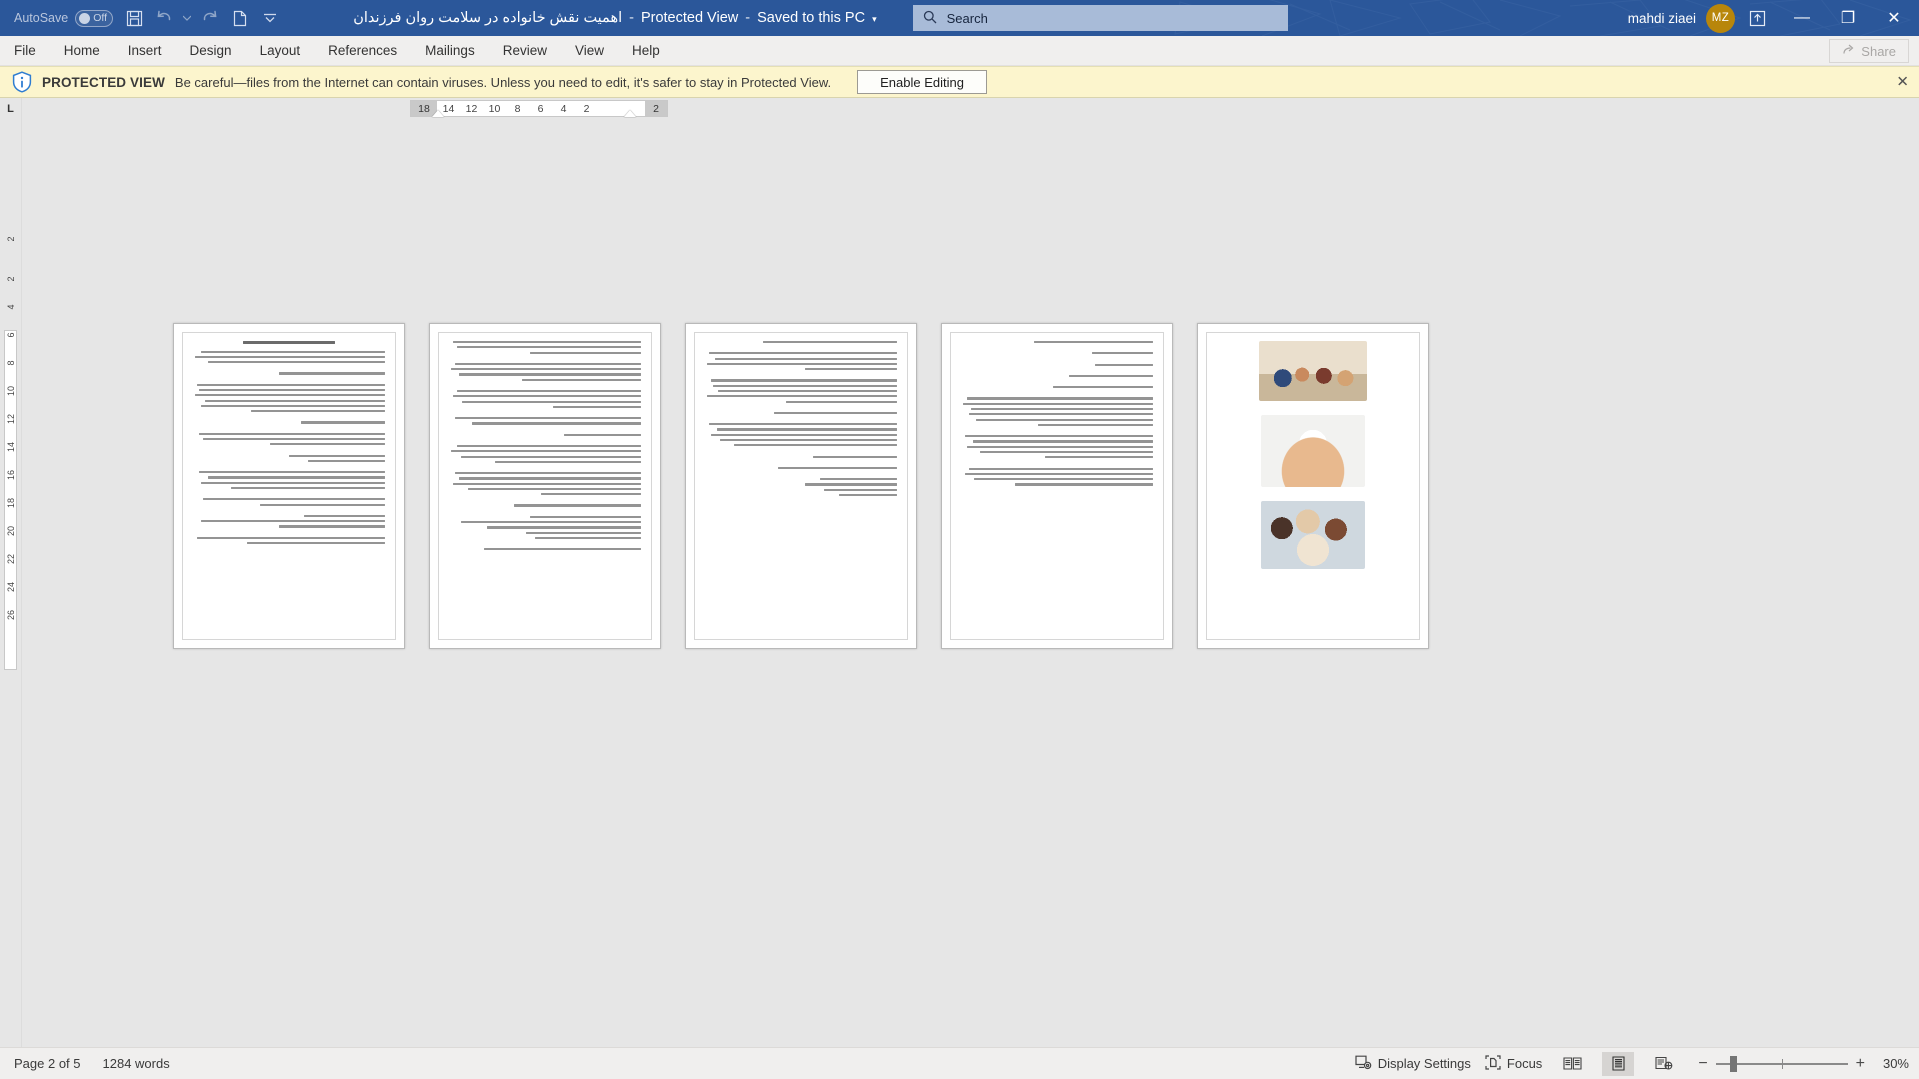 The height and width of the screenshot is (1079, 1919). Describe the element at coordinates (631, 18) in the screenshot. I see `title-sep-1: -` at that location.